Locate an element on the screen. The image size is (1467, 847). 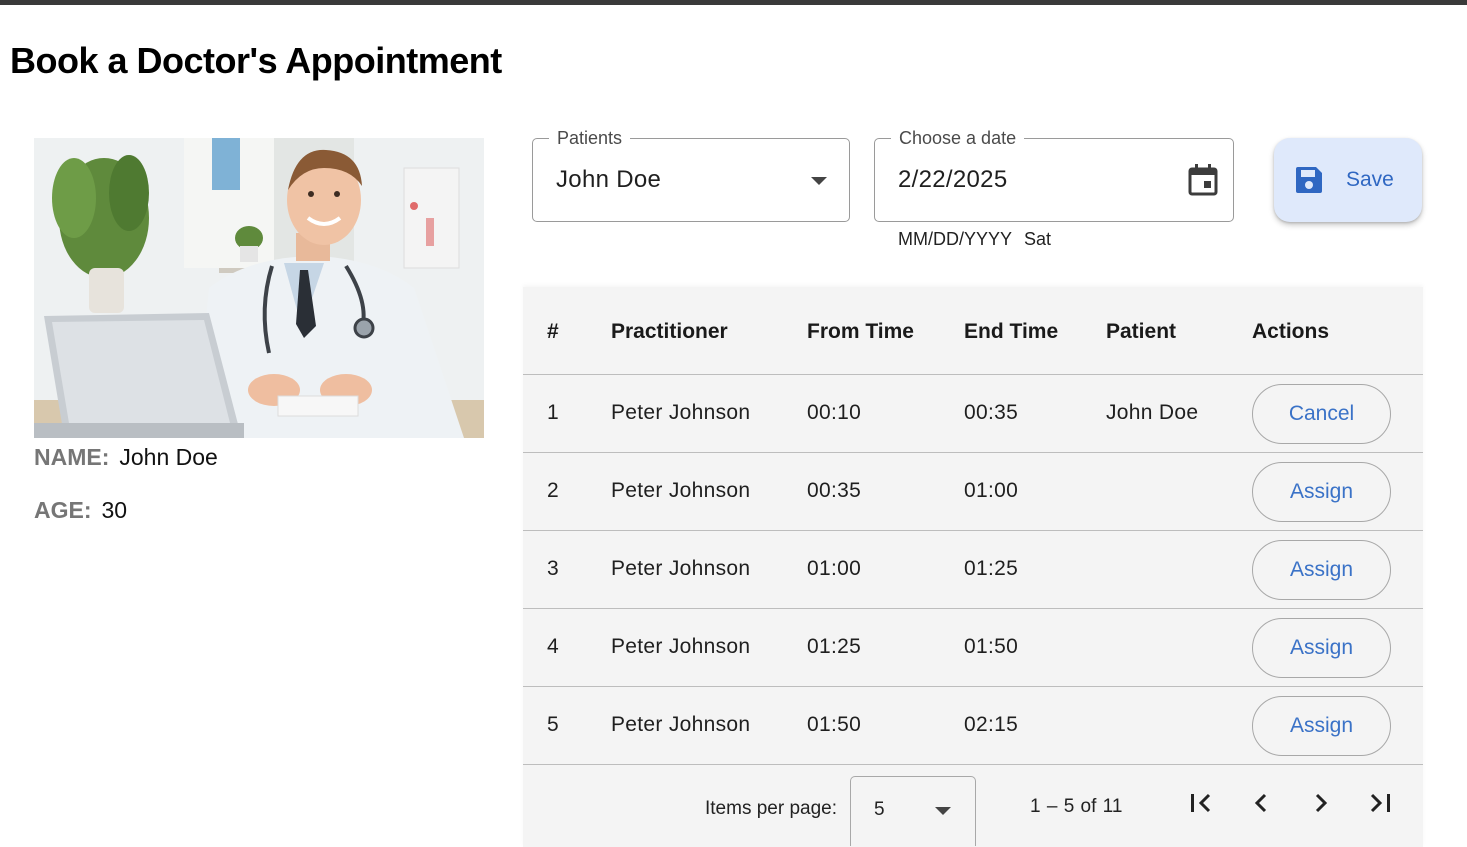
cell-from-time: 01:00 is located at coordinates (834, 568).